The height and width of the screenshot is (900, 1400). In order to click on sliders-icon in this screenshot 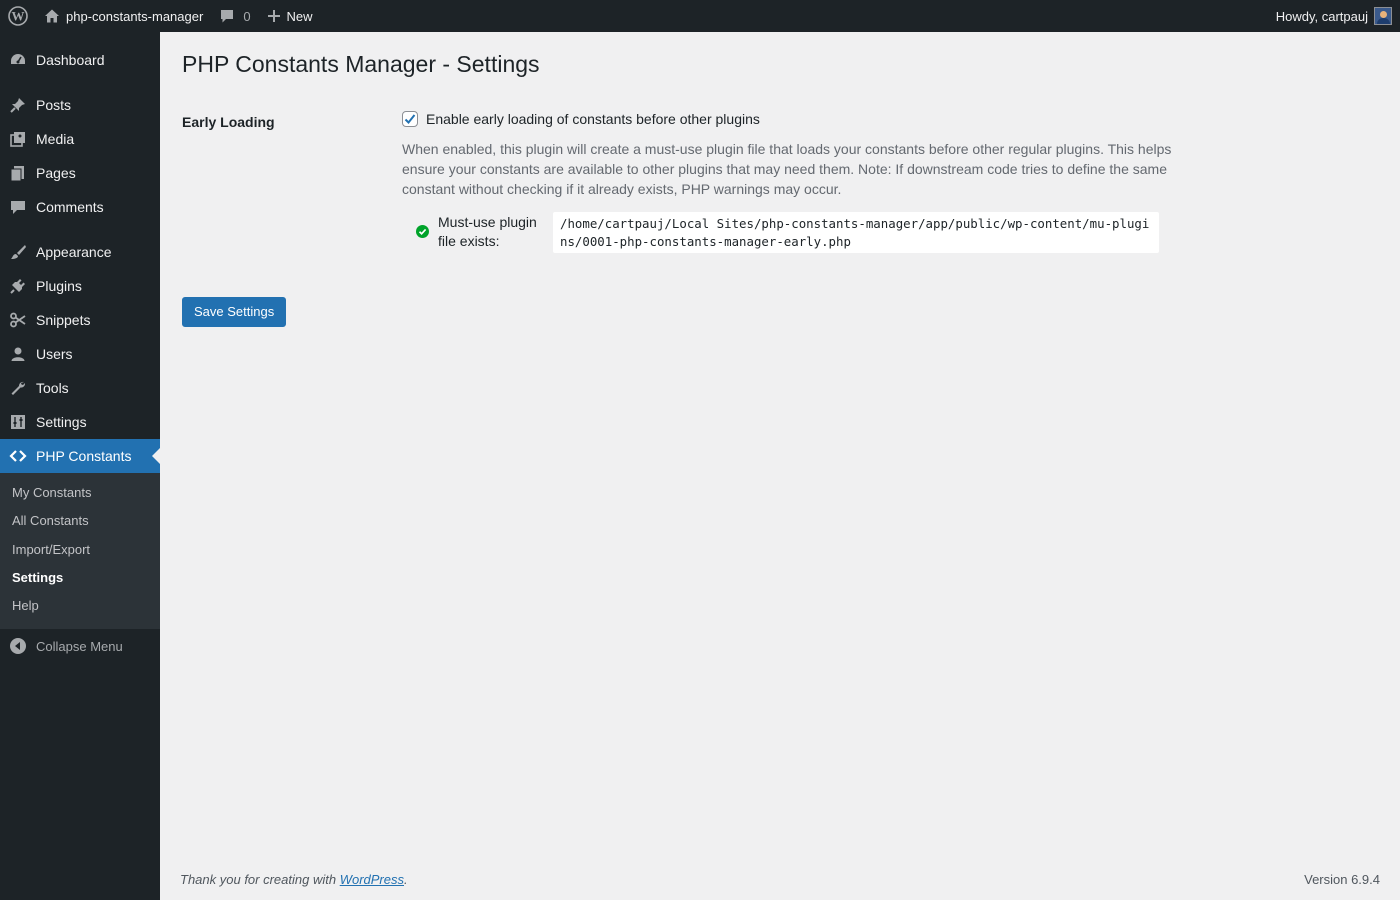, I will do `click(18, 422)`.